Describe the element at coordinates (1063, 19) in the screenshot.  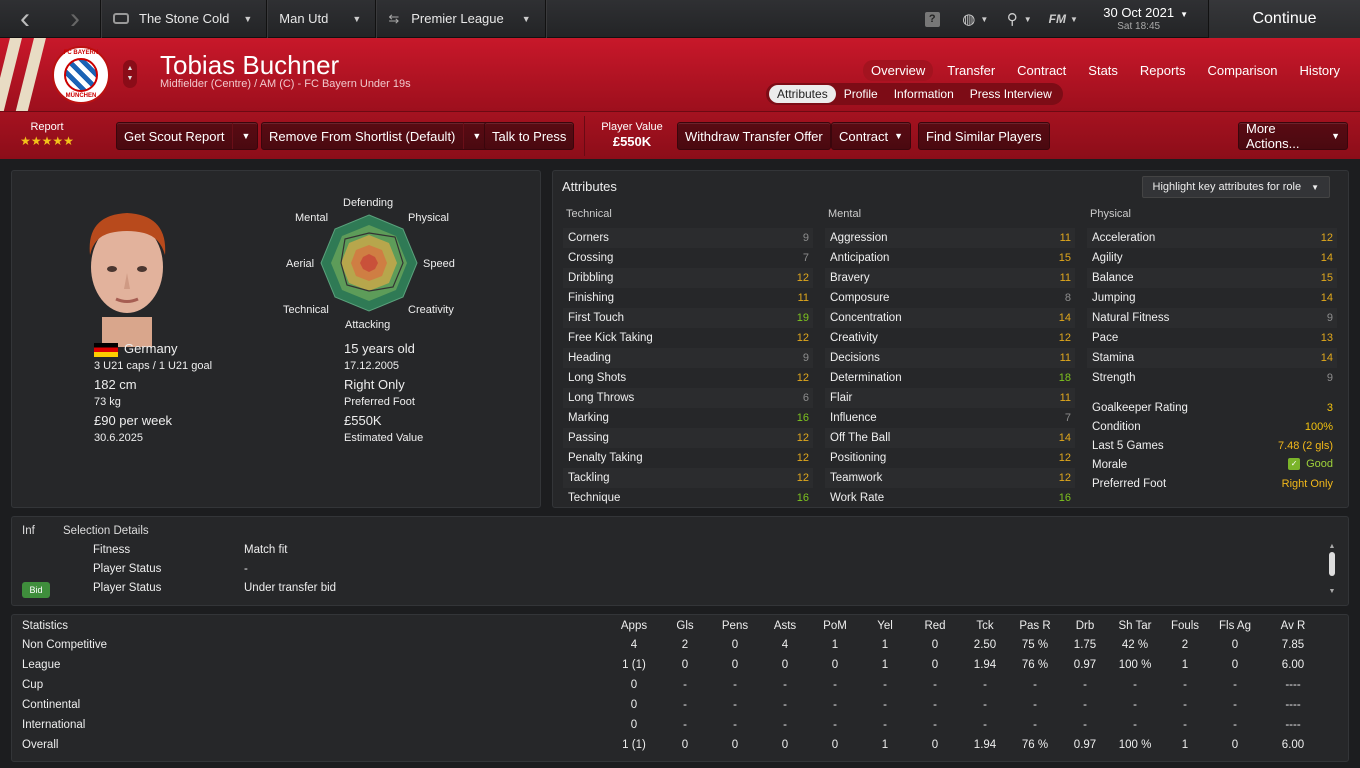
I see `fm-menu-button: FM ▼` at that location.